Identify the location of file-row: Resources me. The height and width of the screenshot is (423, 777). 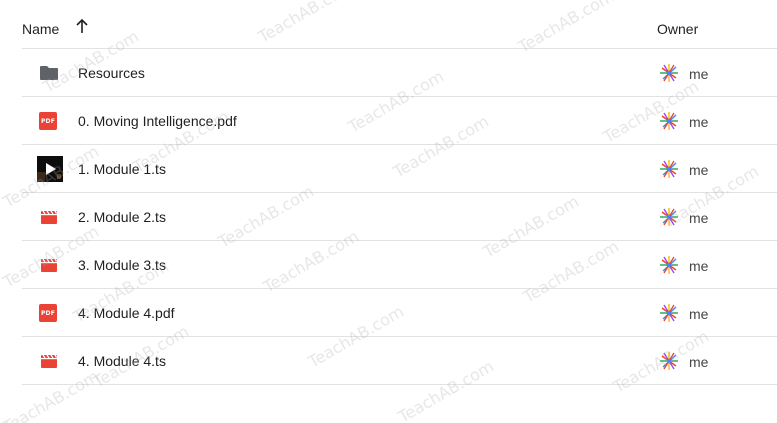
(399, 73).